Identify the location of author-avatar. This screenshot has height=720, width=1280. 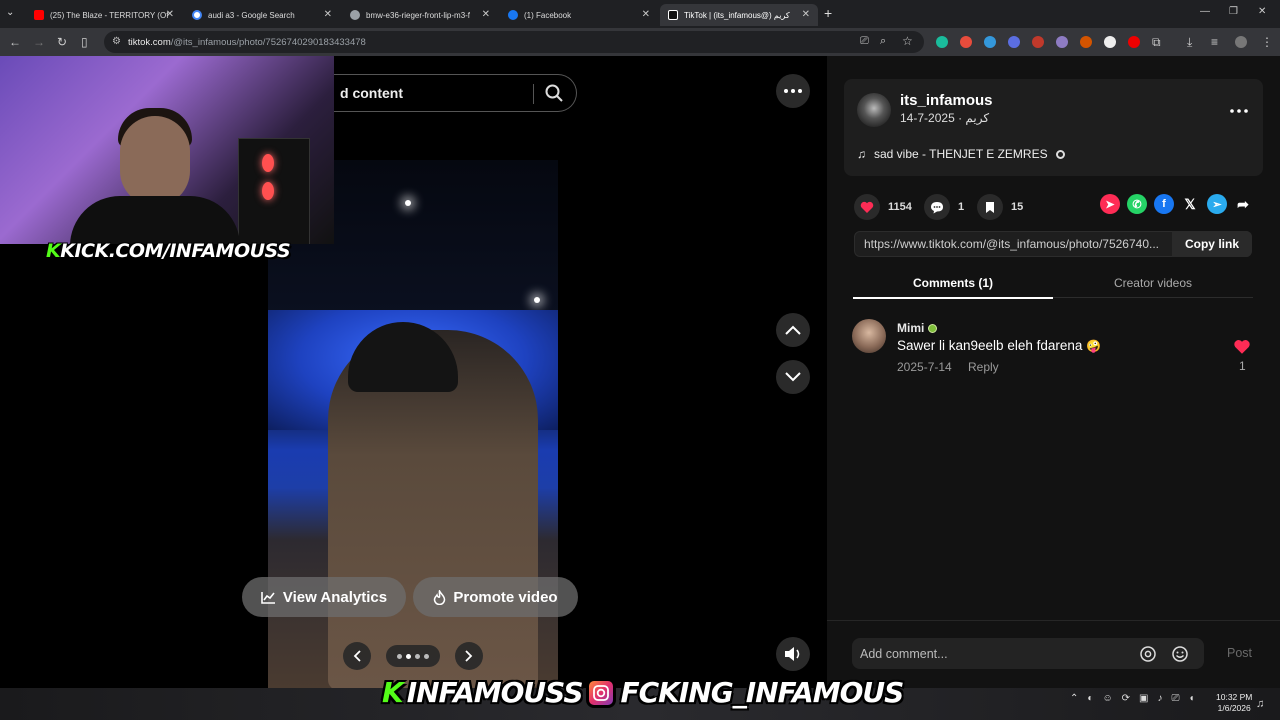
(874, 110).